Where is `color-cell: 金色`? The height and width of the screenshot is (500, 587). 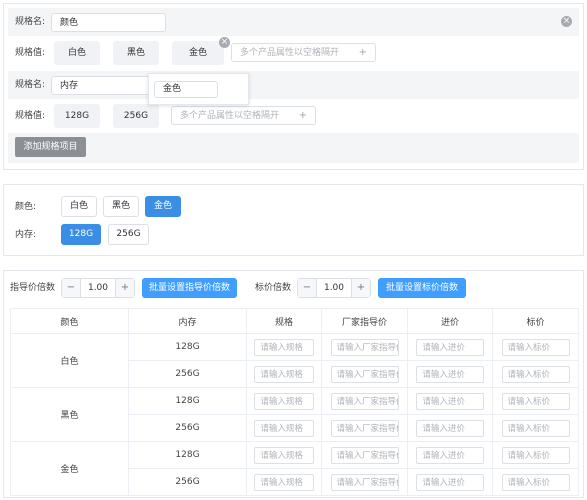
color-cell: 金色 is located at coordinates (69, 468).